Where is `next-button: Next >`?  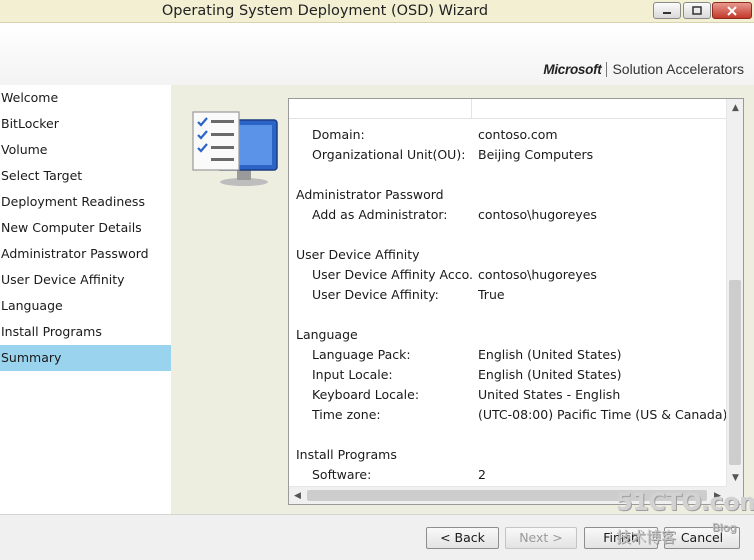 next-button: Next > is located at coordinates (541, 538).